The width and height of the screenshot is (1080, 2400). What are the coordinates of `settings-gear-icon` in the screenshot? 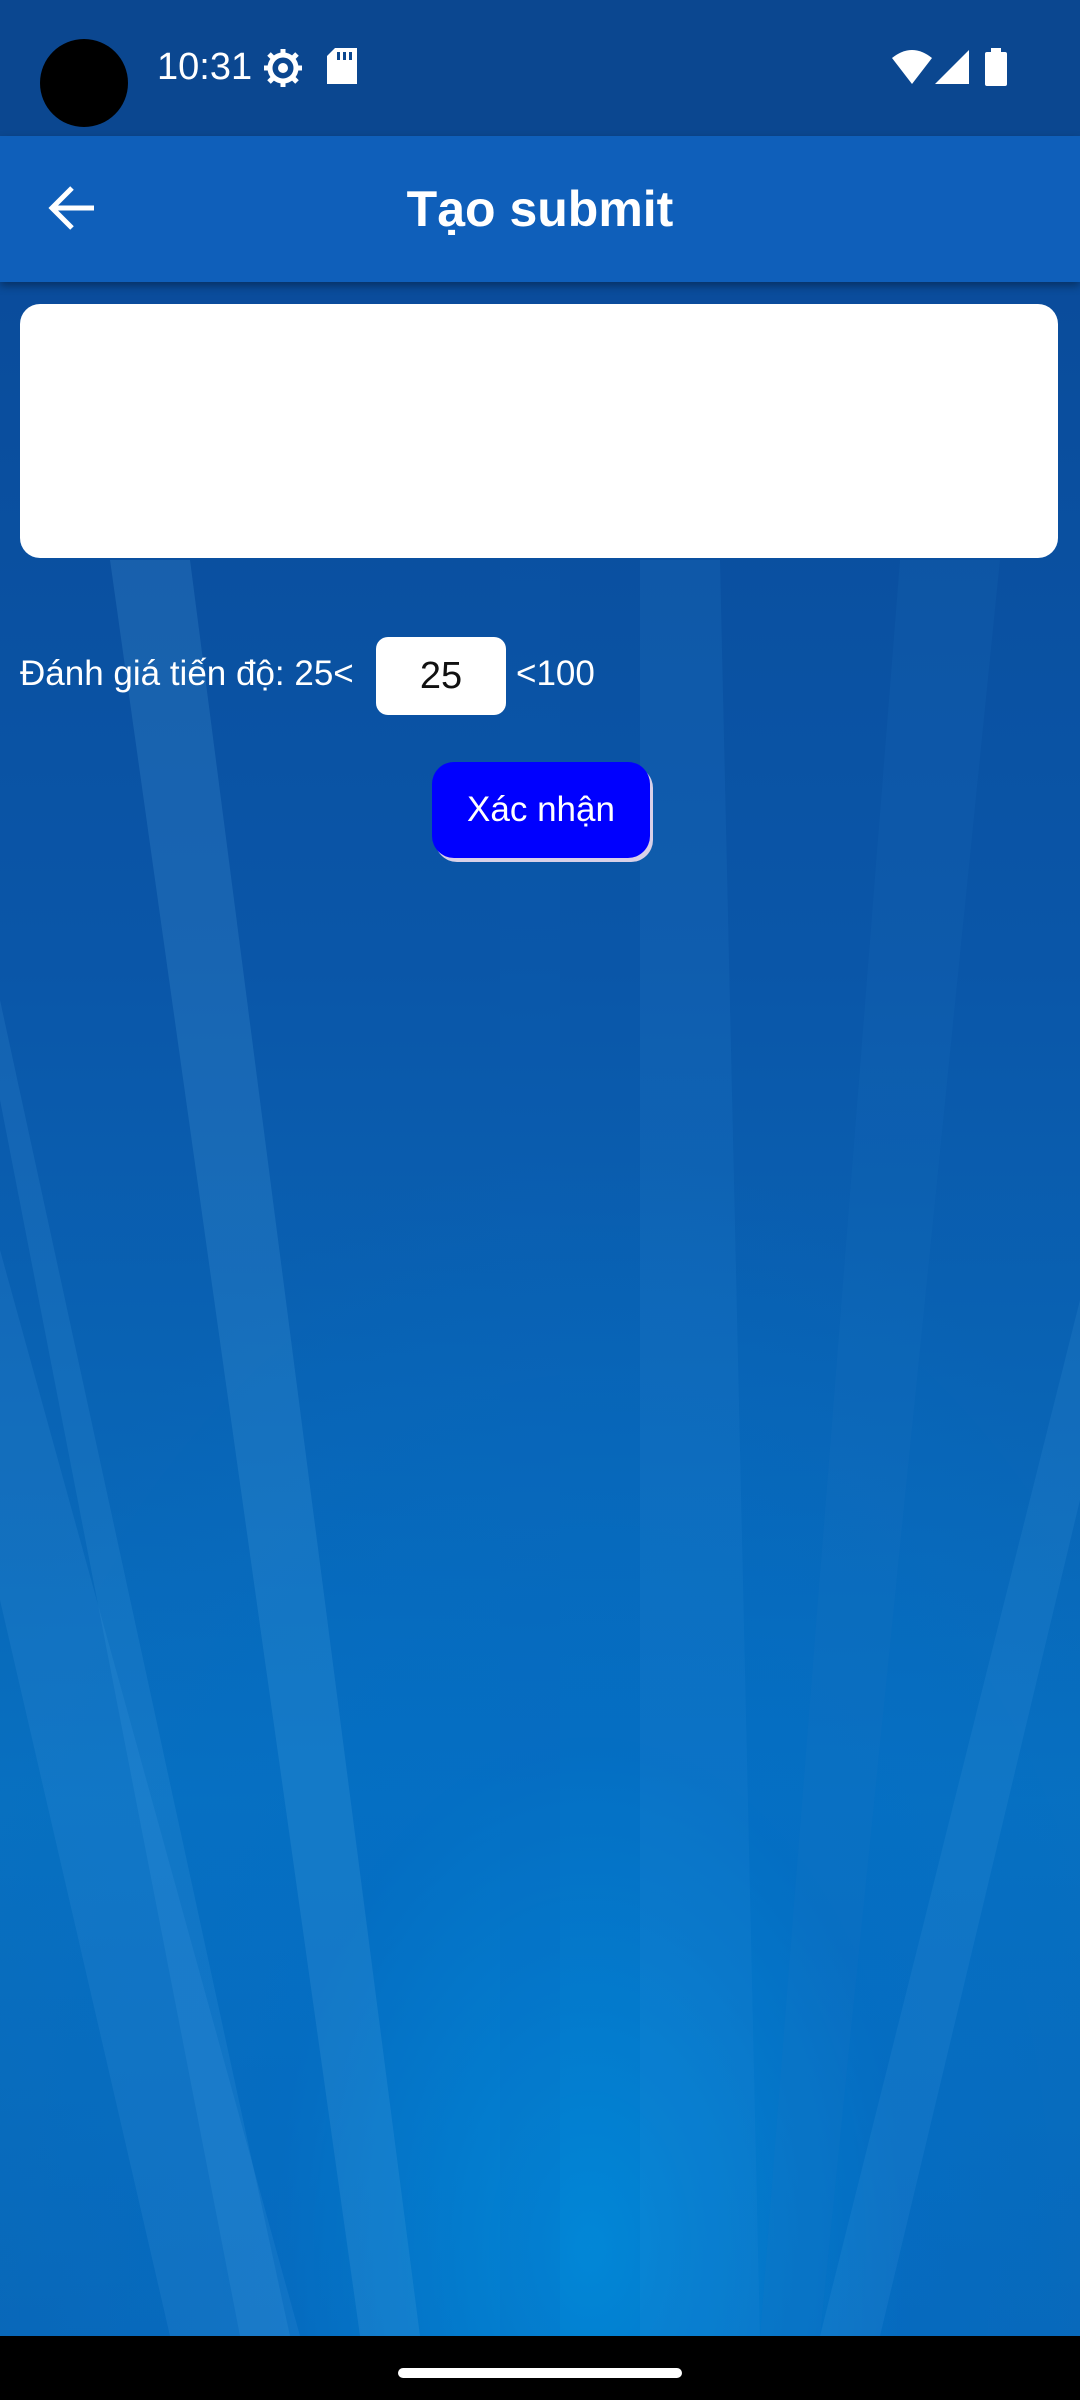 It's located at (283, 70).